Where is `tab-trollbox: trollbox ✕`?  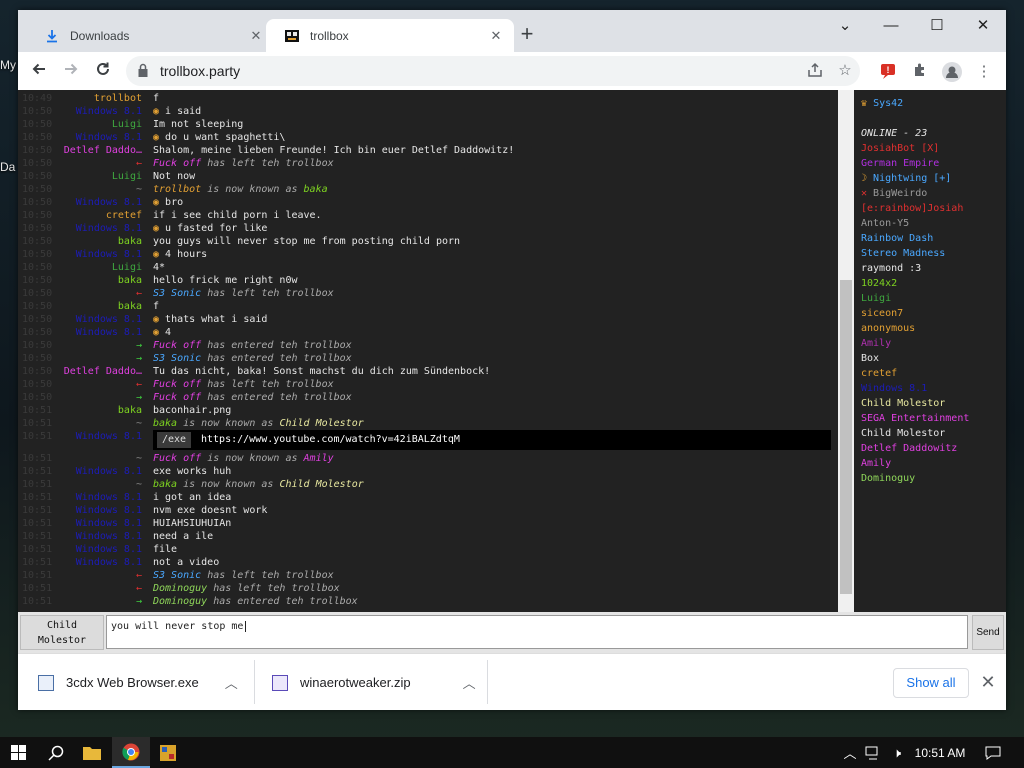 tab-trollbox: trollbox ✕ is located at coordinates (390, 35).